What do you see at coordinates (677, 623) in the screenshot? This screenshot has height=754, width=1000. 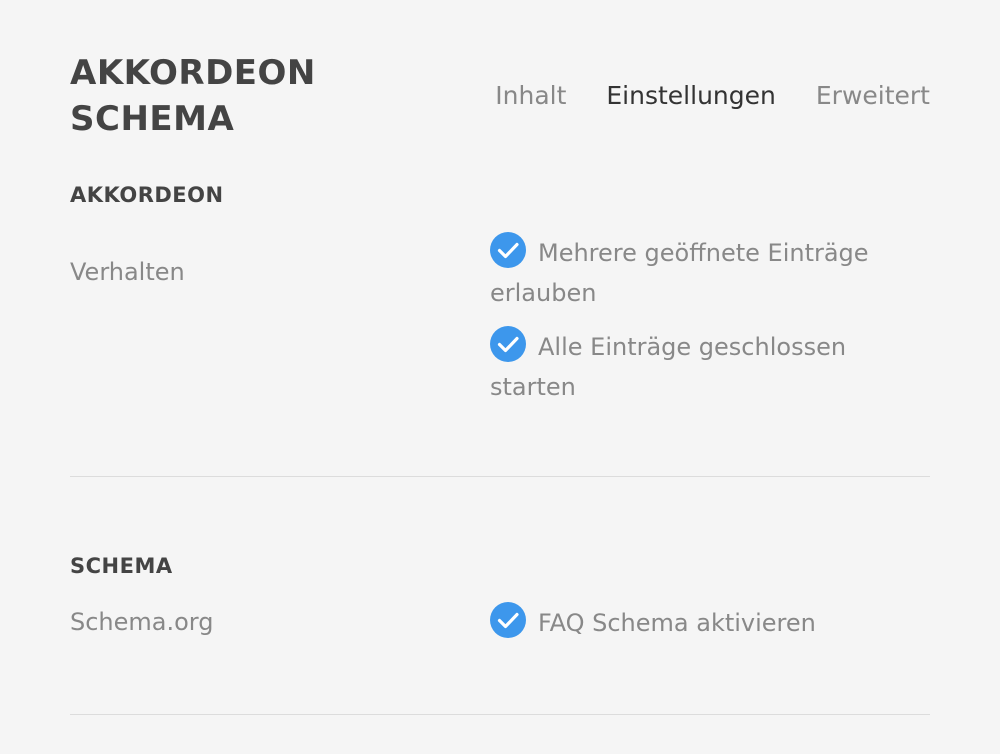 I see `option-label: FAQ Schema aktivieren` at bounding box center [677, 623].